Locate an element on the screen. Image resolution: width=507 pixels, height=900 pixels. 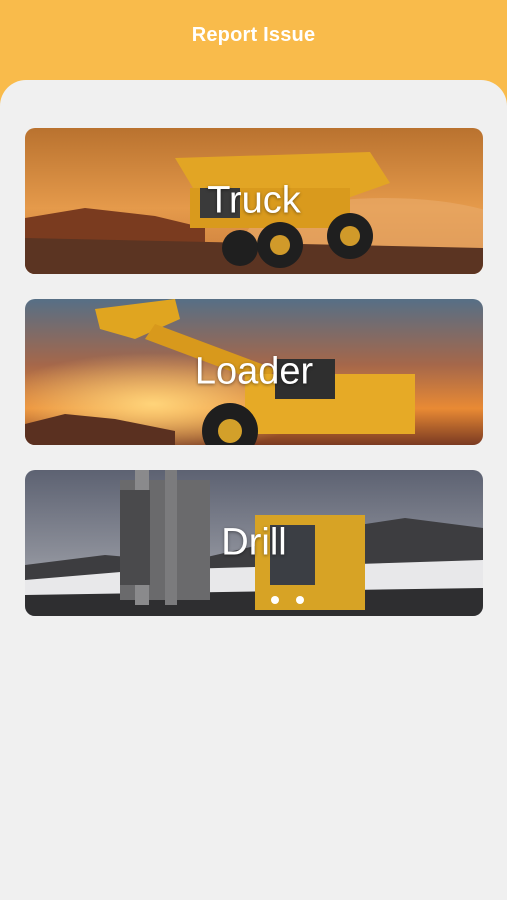
category-label-truck: Truck is located at coordinates (254, 200).